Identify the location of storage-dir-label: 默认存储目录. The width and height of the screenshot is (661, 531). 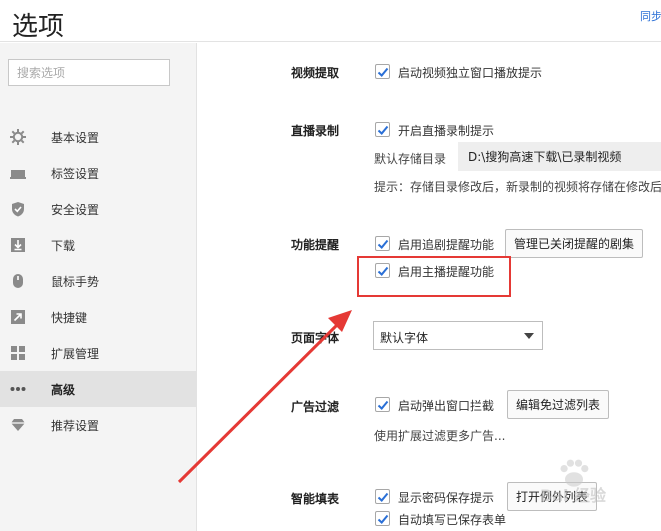
(410, 159).